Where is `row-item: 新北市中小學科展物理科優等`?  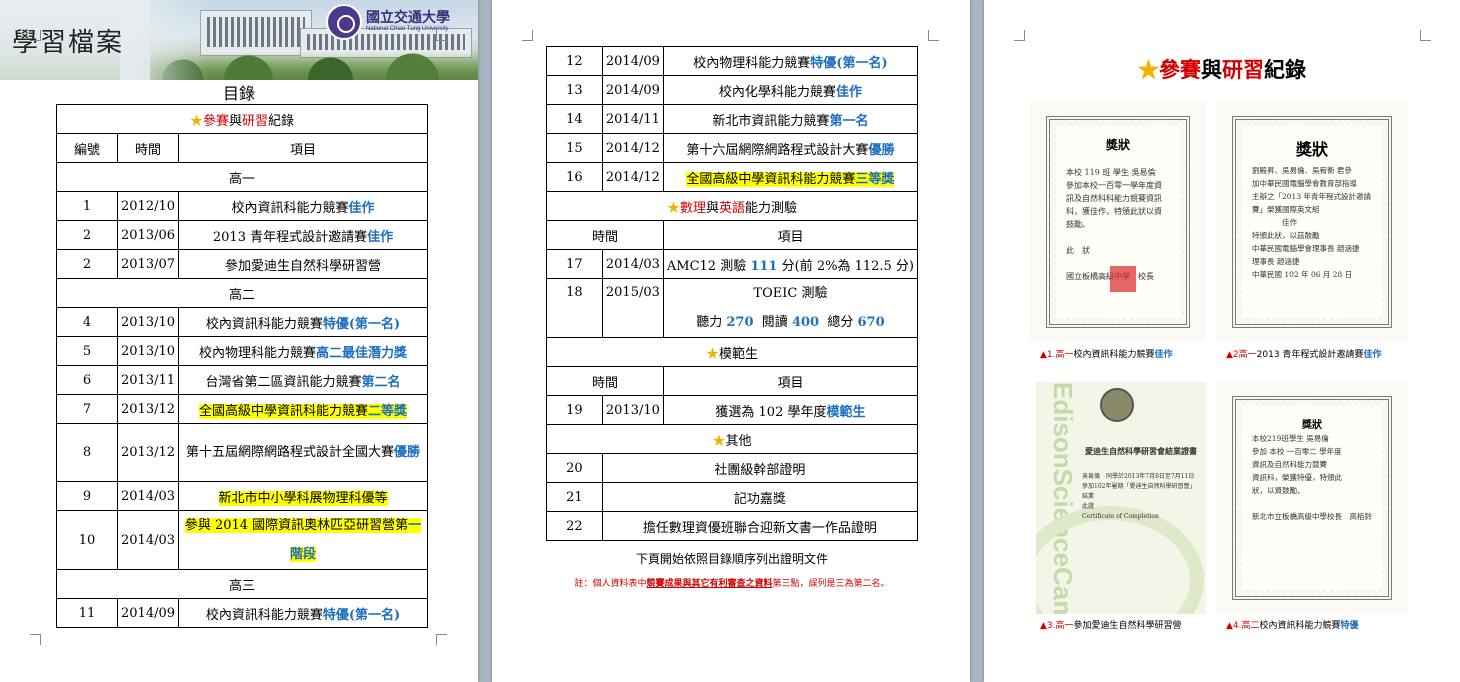 row-item: 新北市中小學科展物理科優等 is located at coordinates (303, 496).